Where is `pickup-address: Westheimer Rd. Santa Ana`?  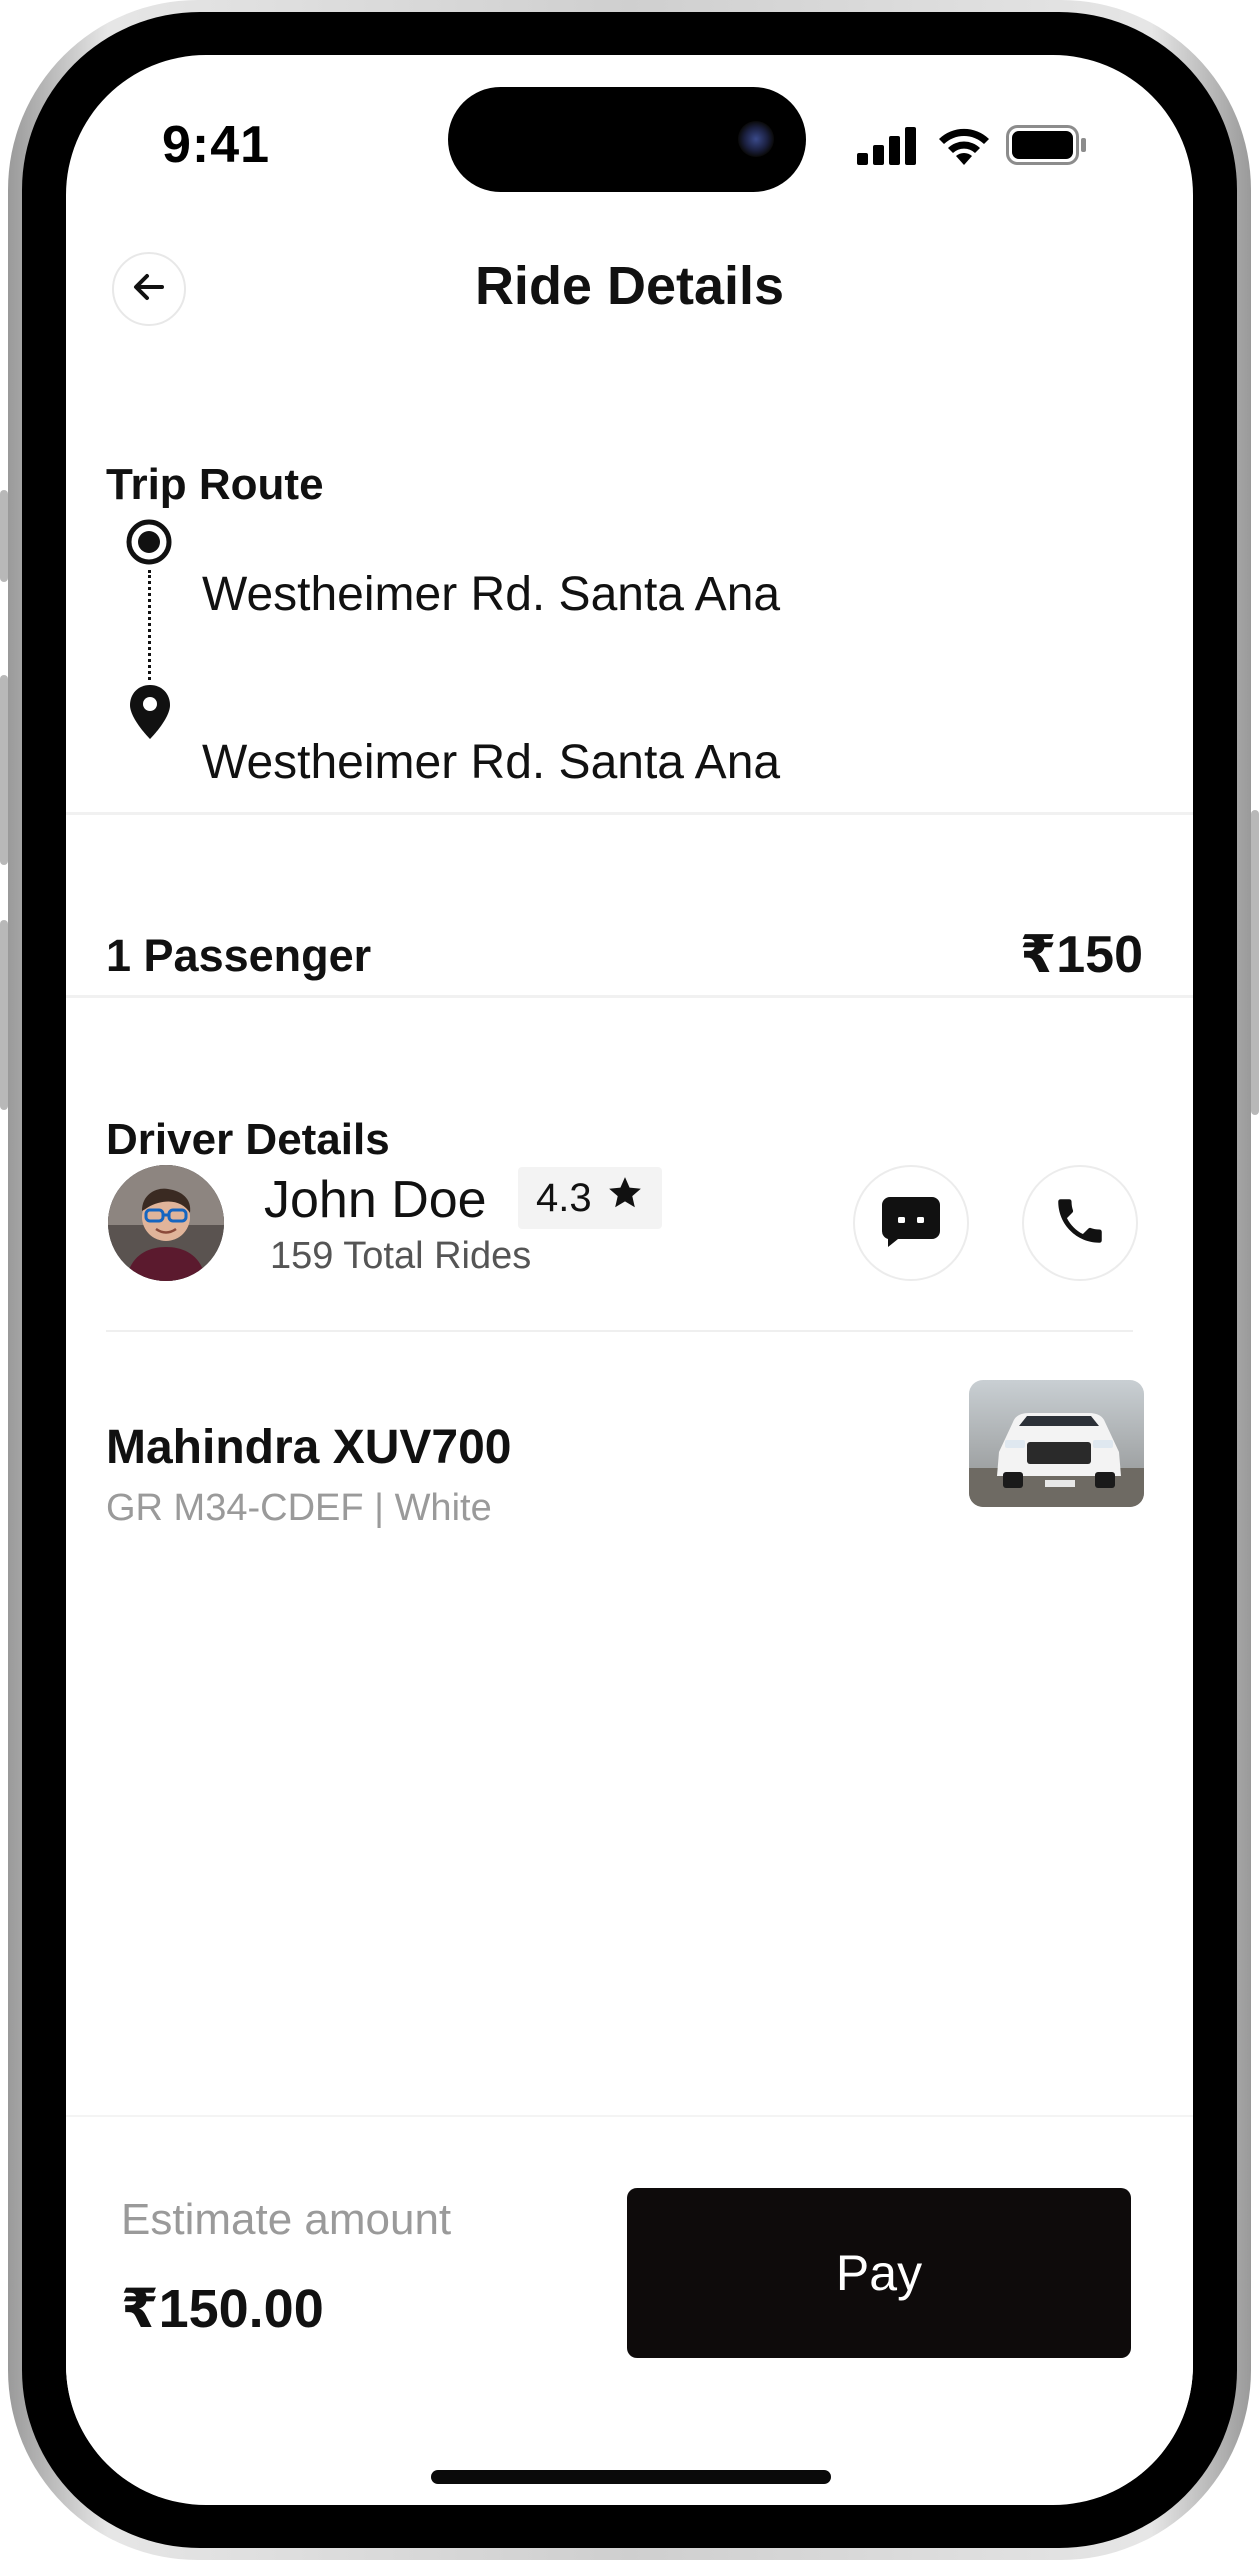
pickup-address: Westheimer Rd. Santa Ana is located at coordinates (491, 594).